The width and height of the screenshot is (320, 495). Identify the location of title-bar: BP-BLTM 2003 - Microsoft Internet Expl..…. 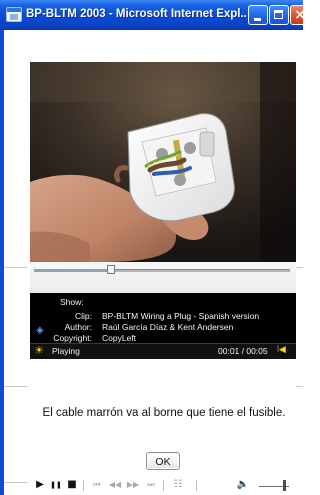
(151, 15).